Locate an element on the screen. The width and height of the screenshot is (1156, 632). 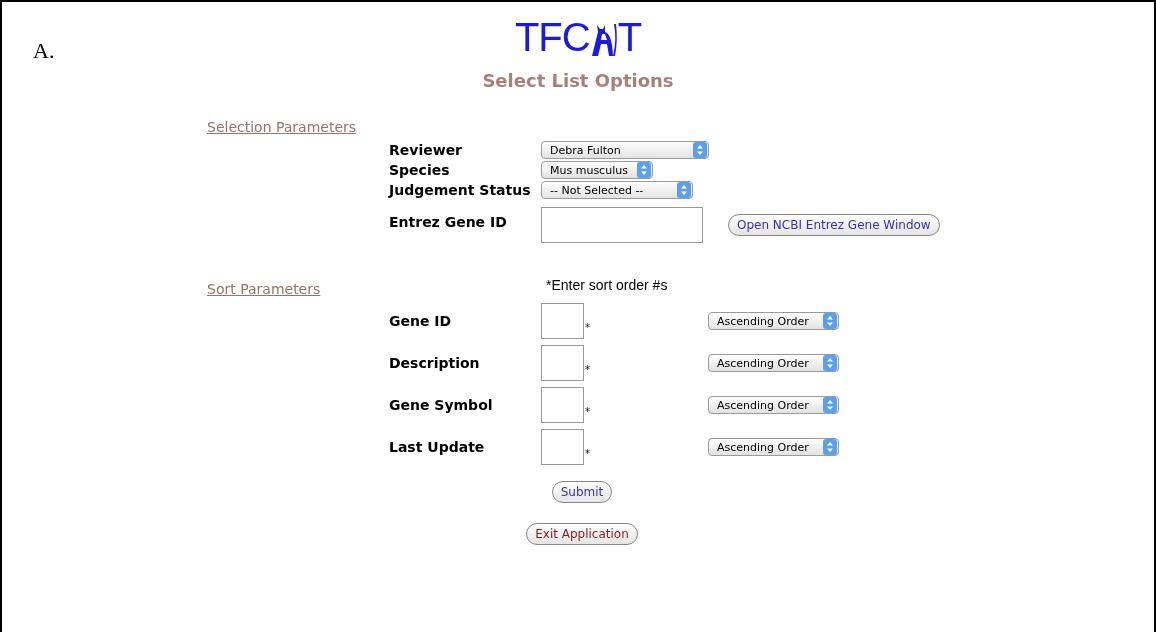
field-label: Judgement Status is located at coordinates (460, 190).